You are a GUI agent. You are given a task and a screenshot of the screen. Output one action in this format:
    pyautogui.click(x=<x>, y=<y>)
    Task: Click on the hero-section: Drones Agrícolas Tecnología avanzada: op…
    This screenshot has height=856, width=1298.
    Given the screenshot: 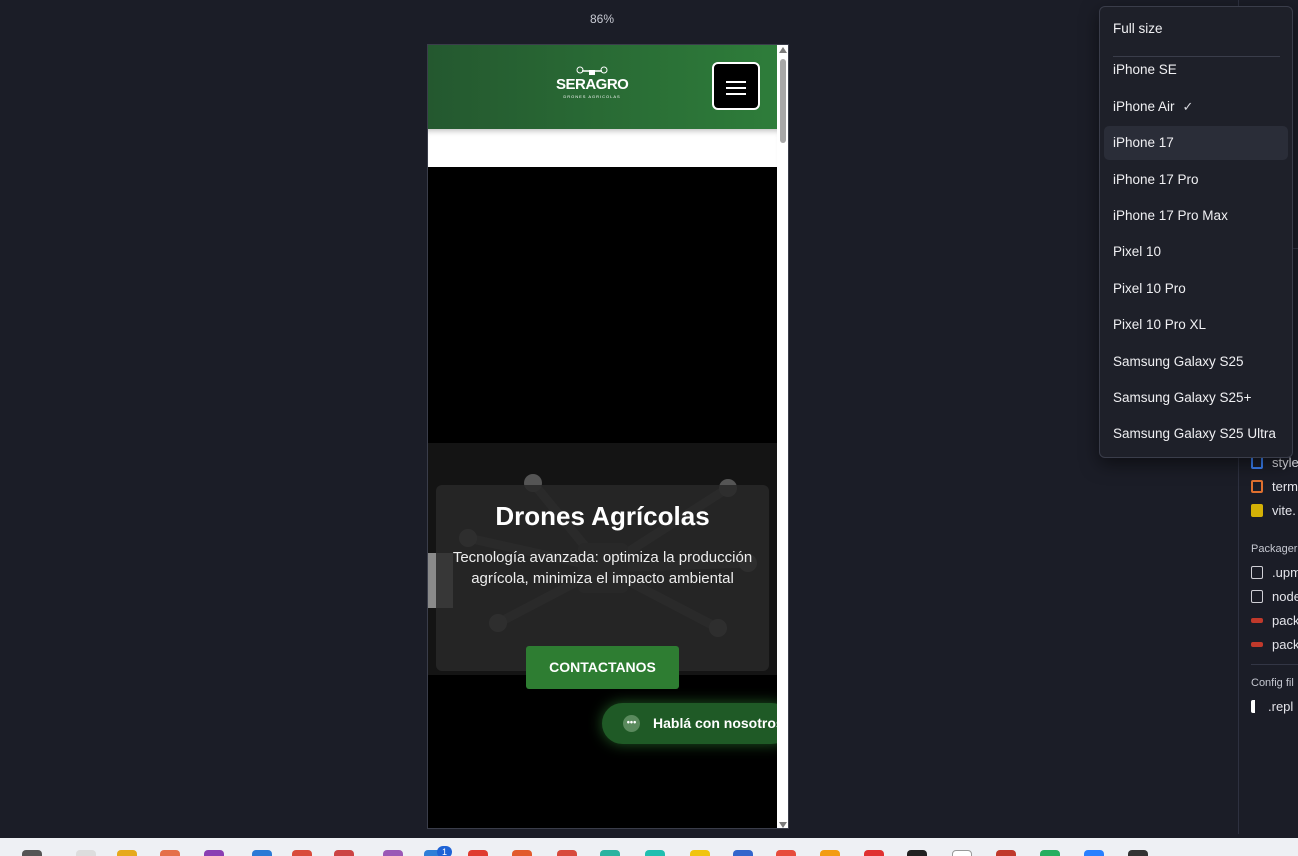 What is the action you would take?
    pyautogui.click(x=602, y=559)
    